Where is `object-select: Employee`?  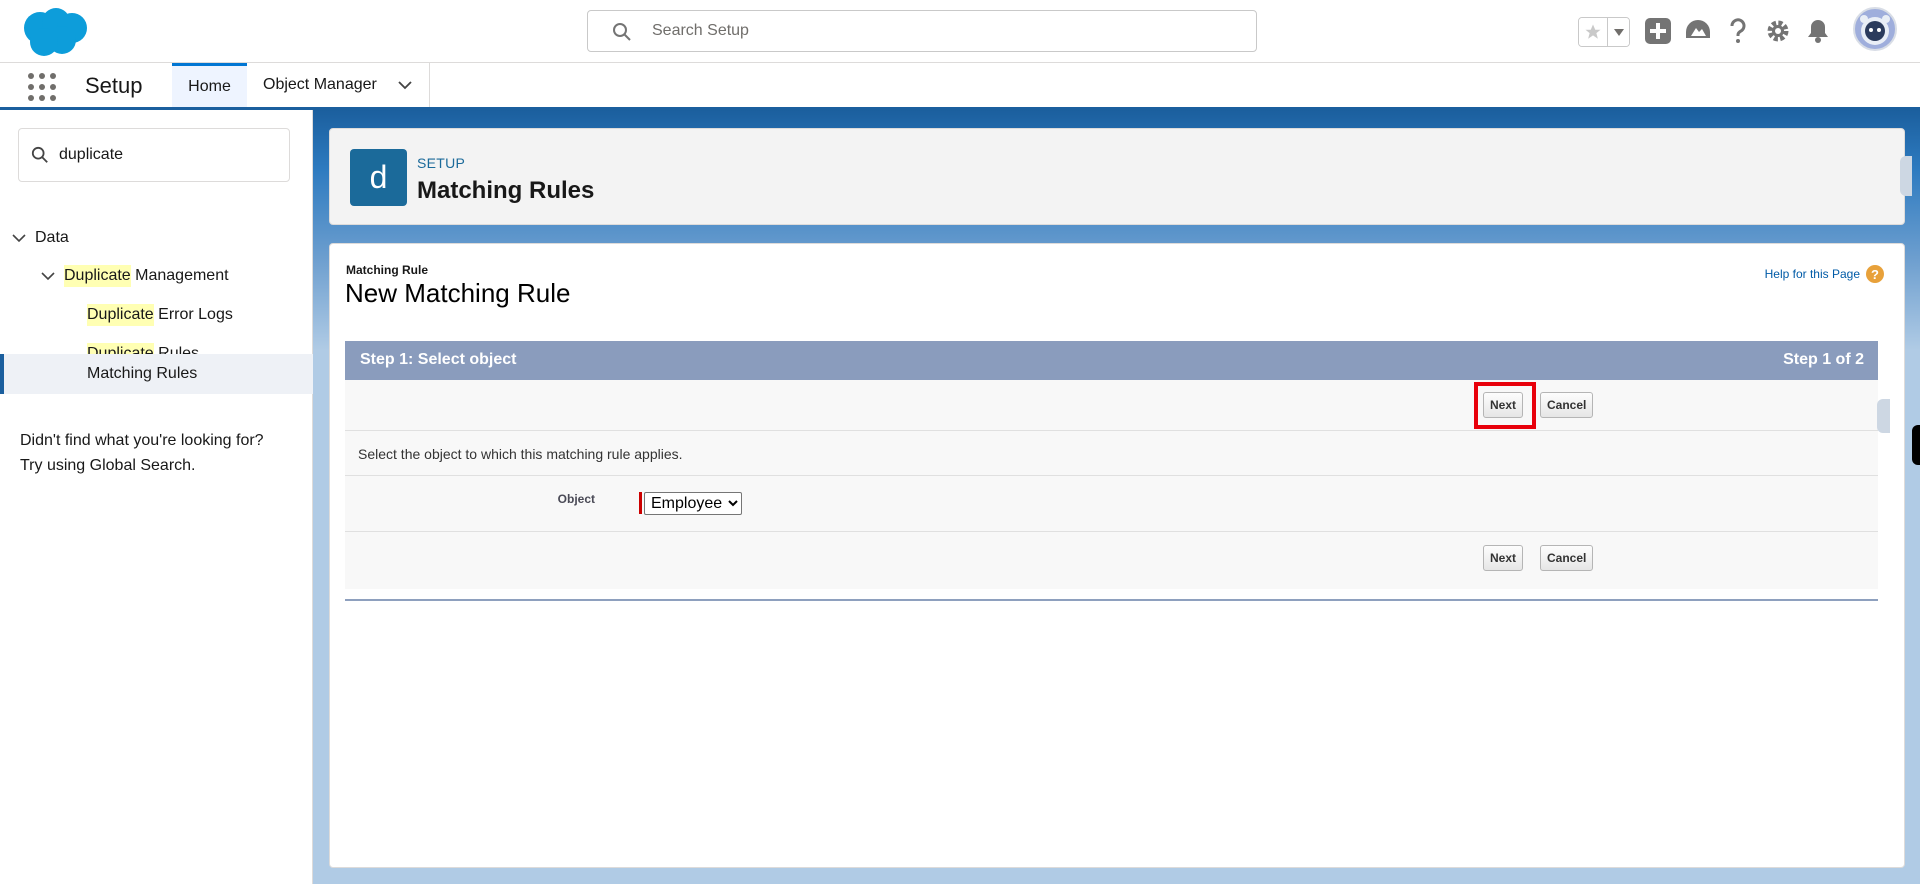
object-select: Employee is located at coordinates (693, 503).